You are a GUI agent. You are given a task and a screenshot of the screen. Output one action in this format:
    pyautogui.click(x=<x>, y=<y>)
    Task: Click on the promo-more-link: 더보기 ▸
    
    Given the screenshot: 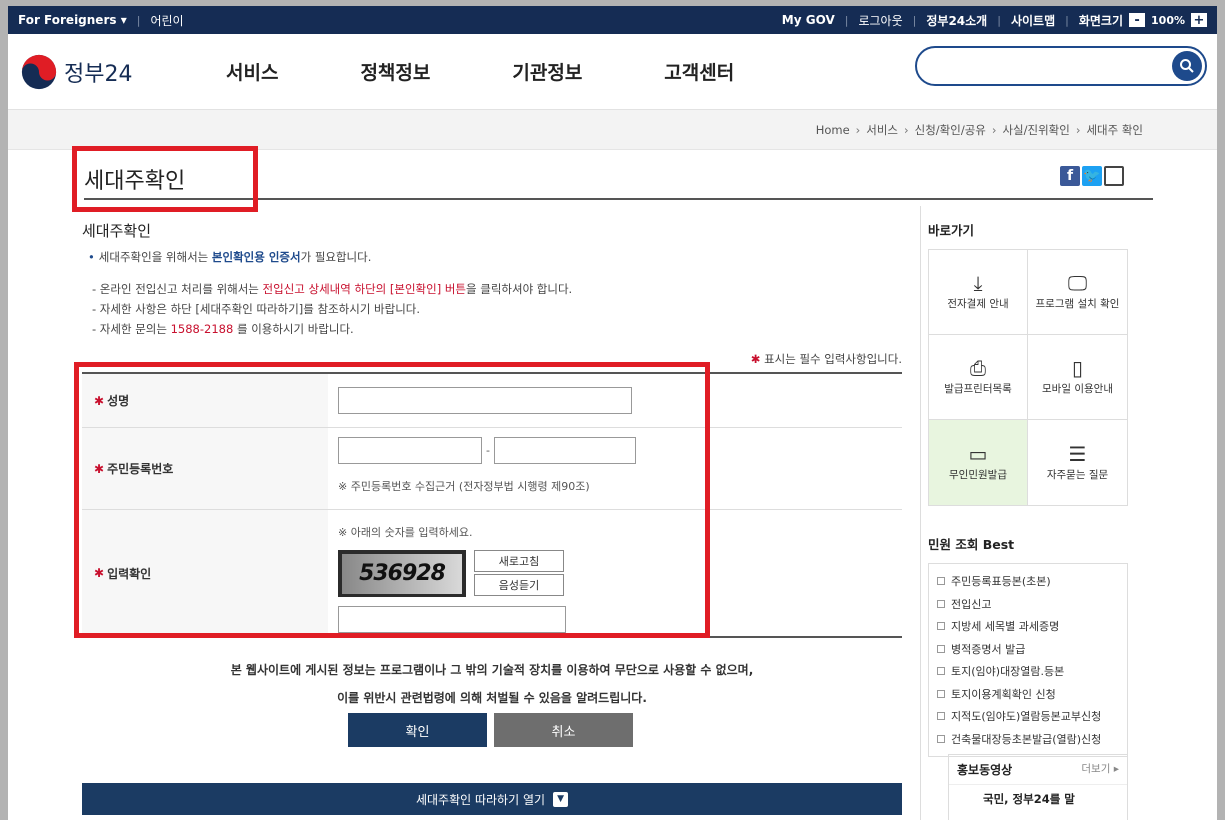 What is the action you would take?
    pyautogui.click(x=1100, y=769)
    